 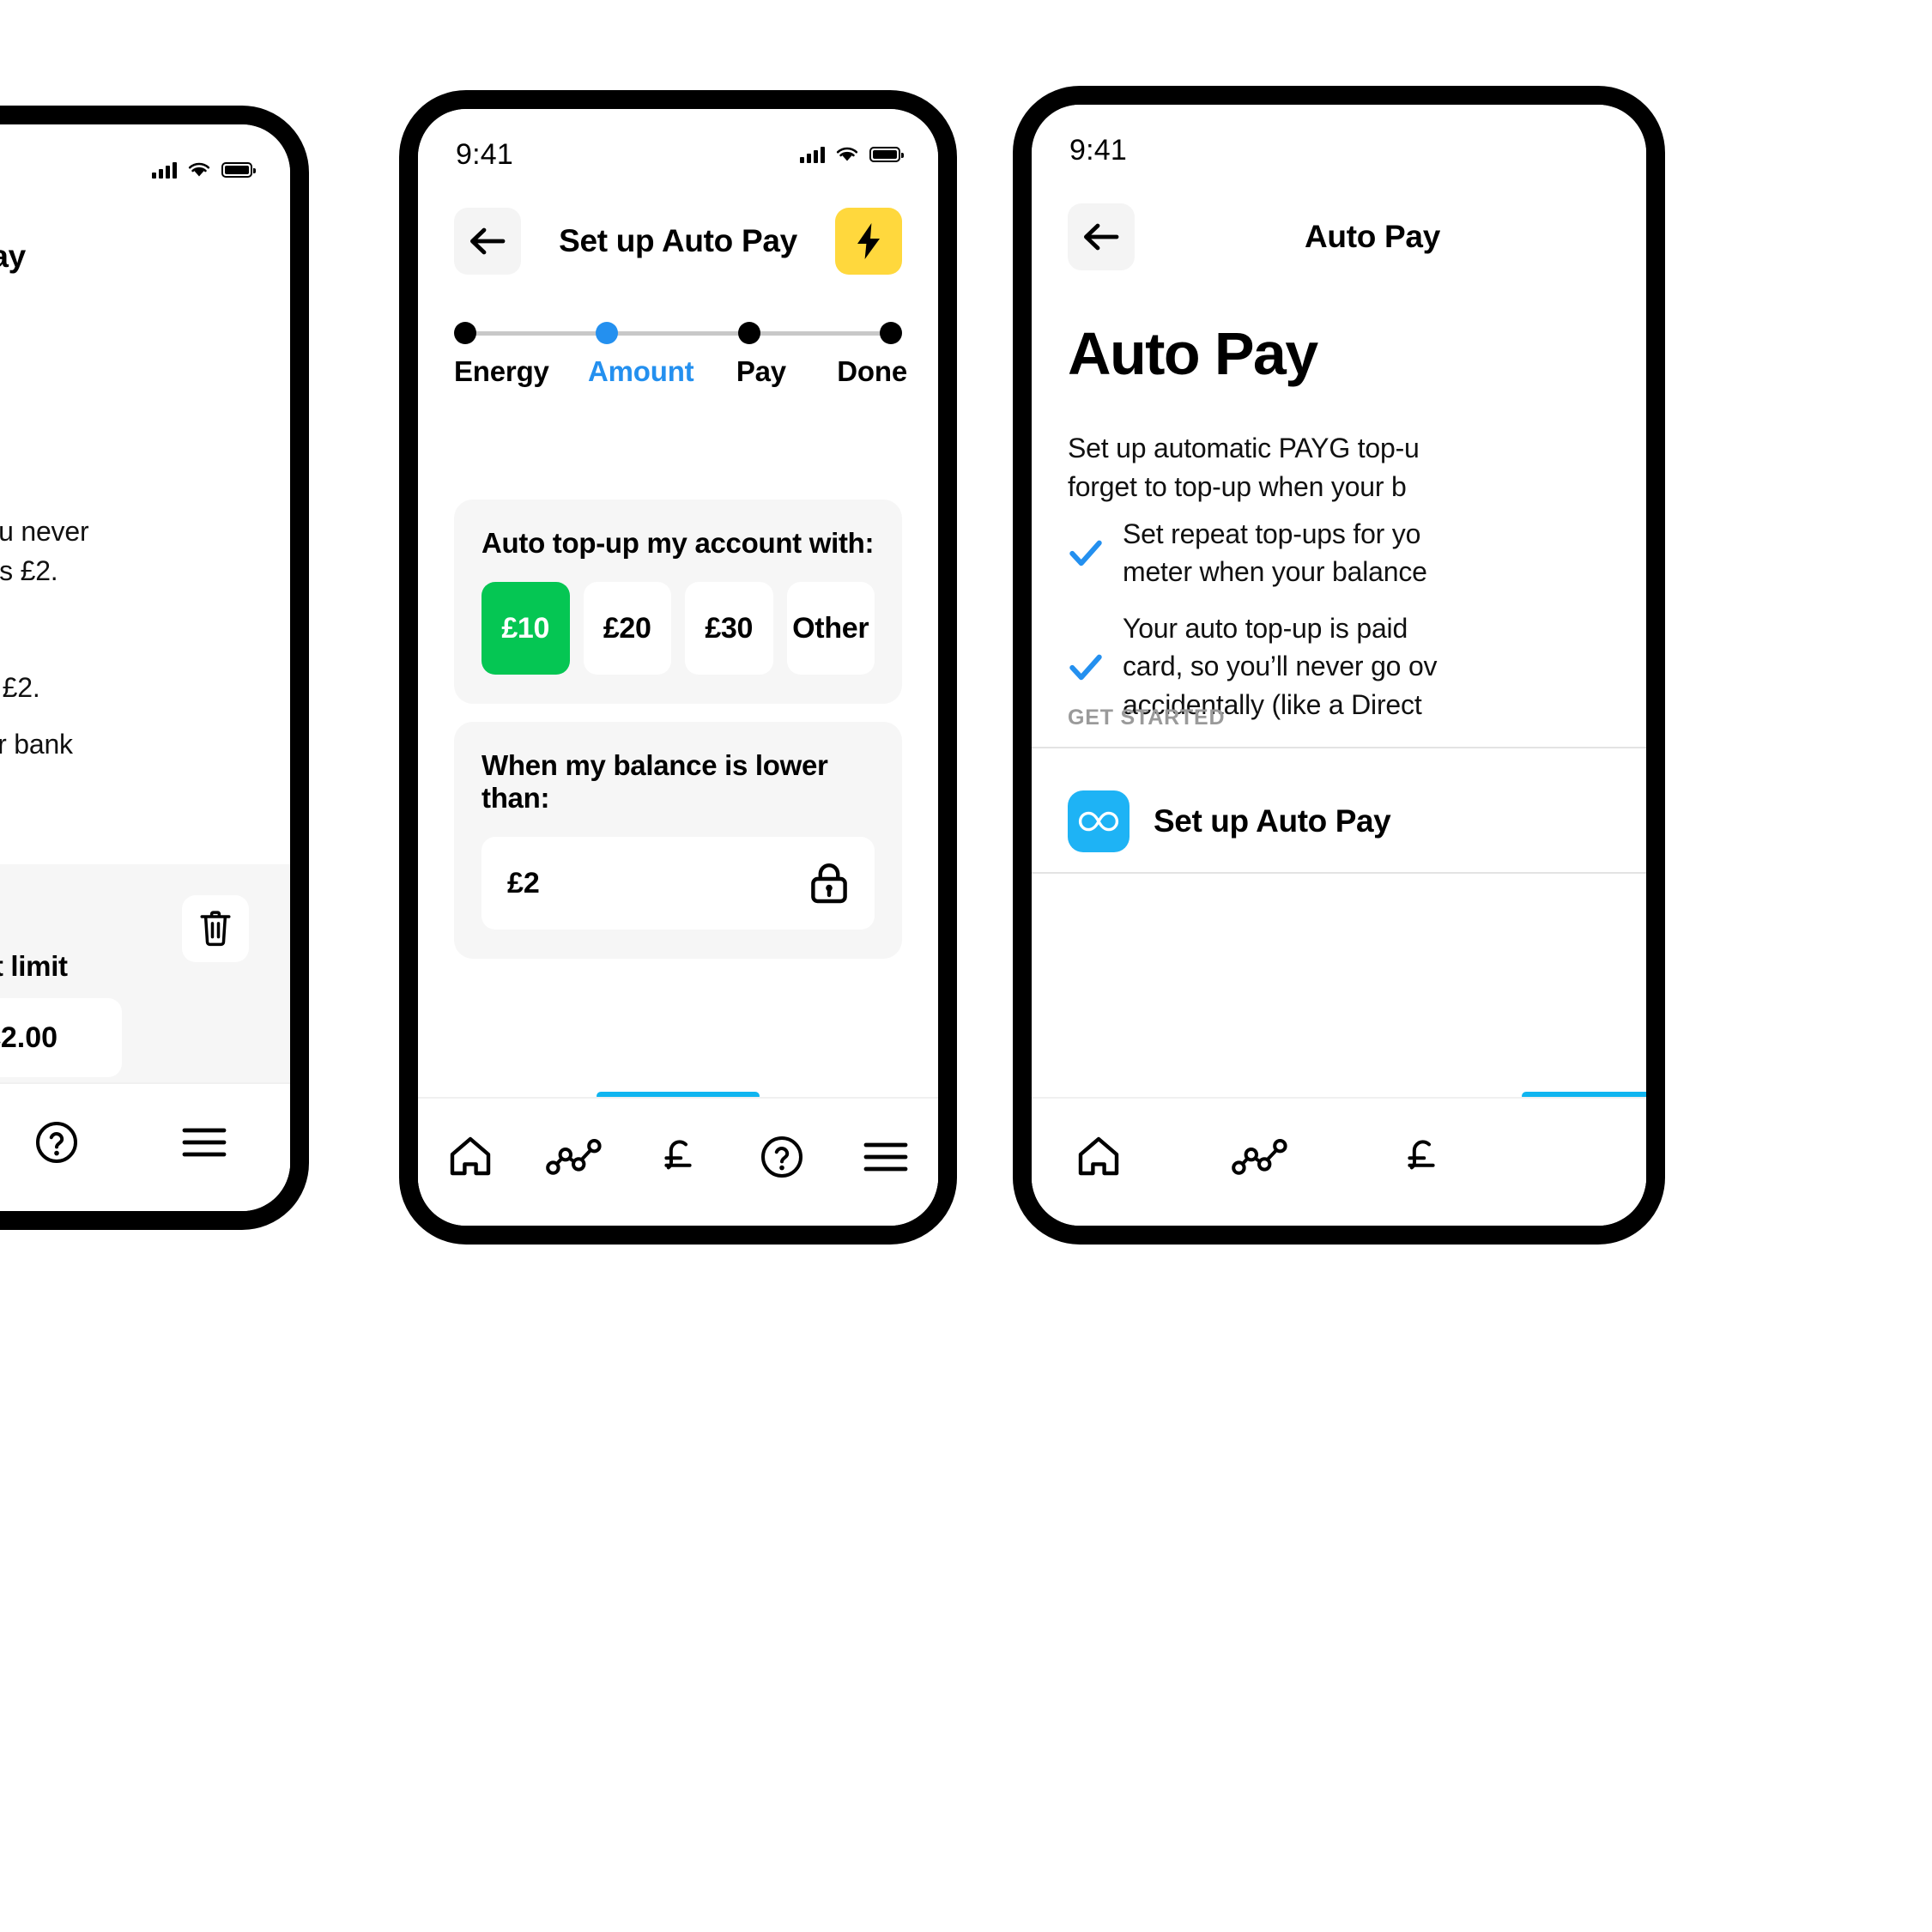 What do you see at coordinates (761, 372) in the screenshot?
I see `step-label-pay: Pay` at bounding box center [761, 372].